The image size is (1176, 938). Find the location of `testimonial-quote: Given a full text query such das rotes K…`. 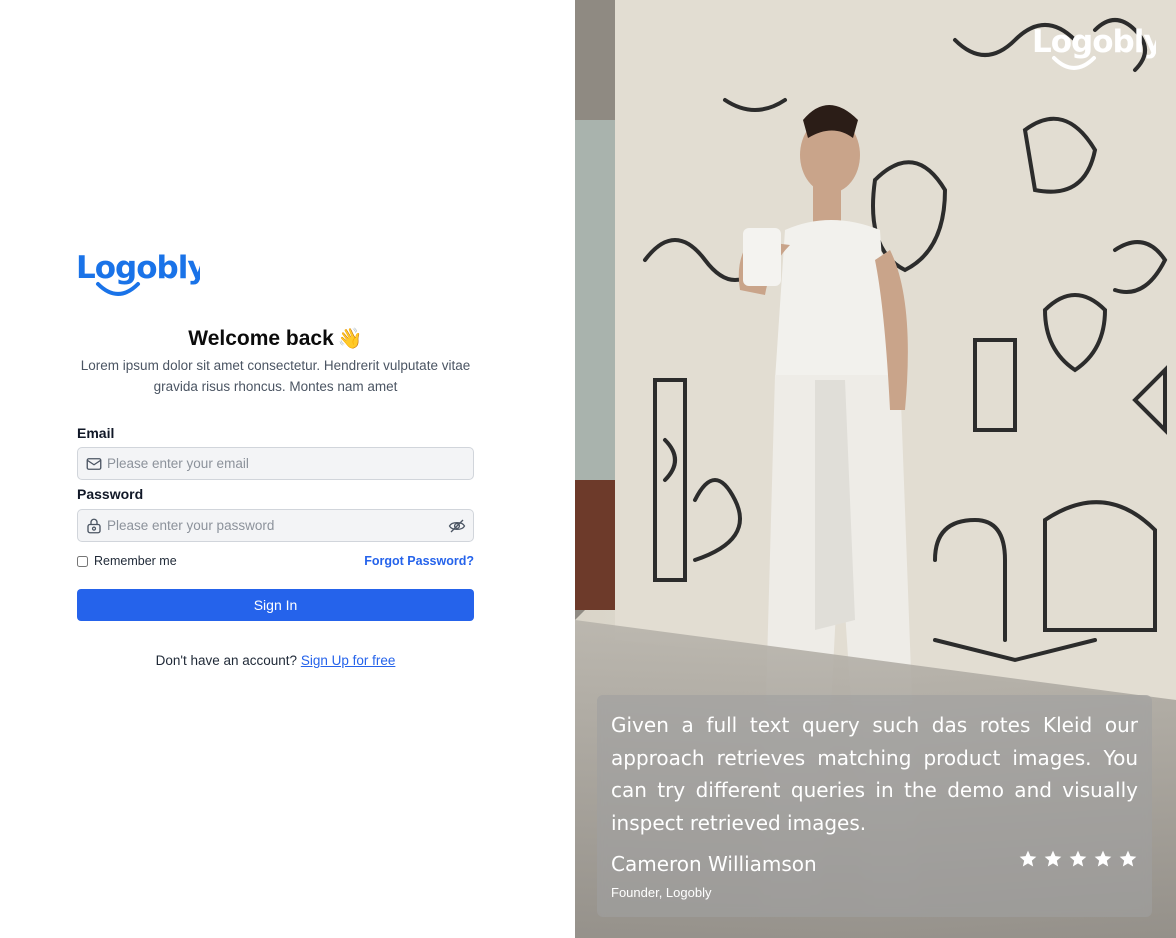

testimonial-quote: Given a full text query such das rotes K… is located at coordinates (874, 774).